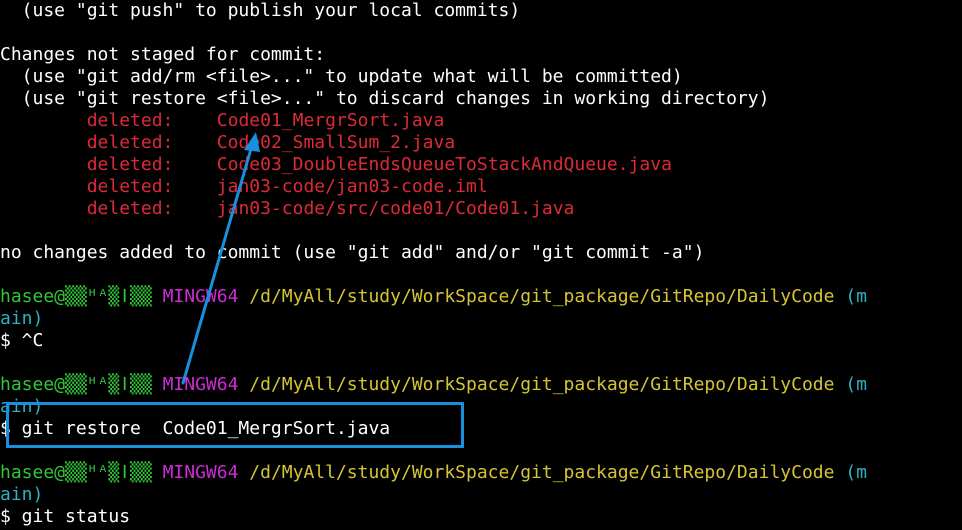 Image resolution: width=962 pixels, height=530 pixels. I want to click on deleted-file-line: deleted: Code01_MergrSort.java, so click(222, 121).